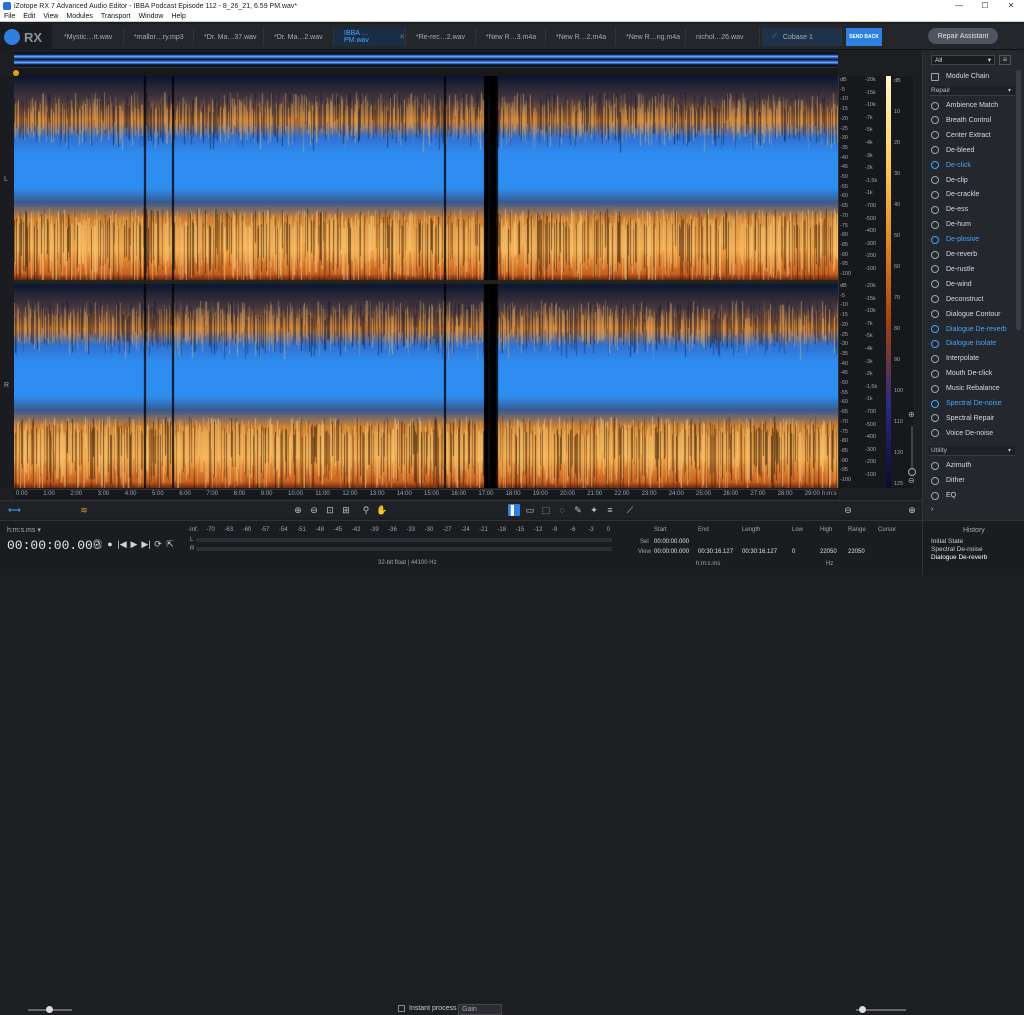 This screenshot has width=1024, height=1015. Describe the element at coordinates (959, 557) in the screenshot. I see `history-entry-current: Dialogue De-reverb` at that location.